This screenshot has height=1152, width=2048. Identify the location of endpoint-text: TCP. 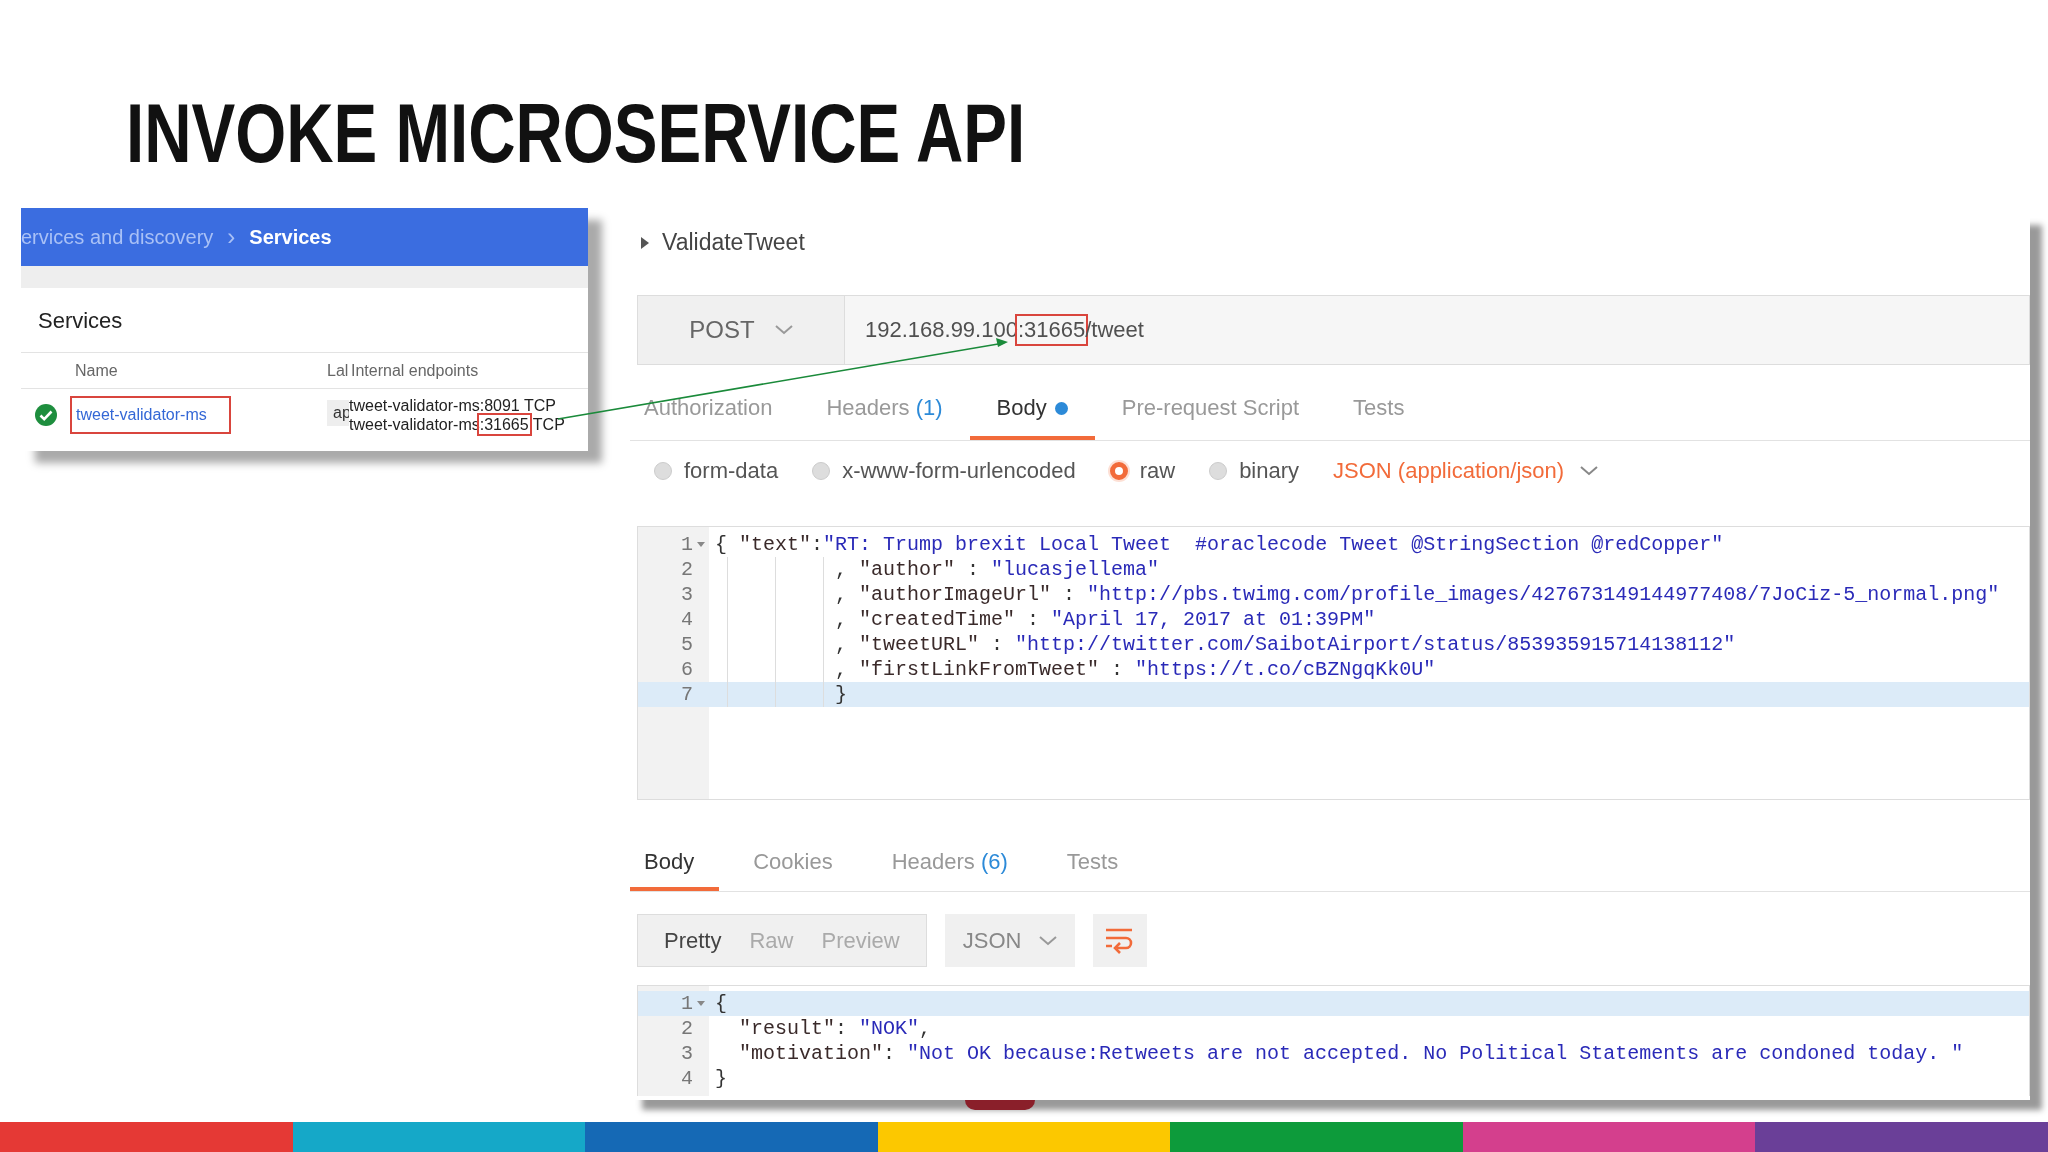
(548, 424).